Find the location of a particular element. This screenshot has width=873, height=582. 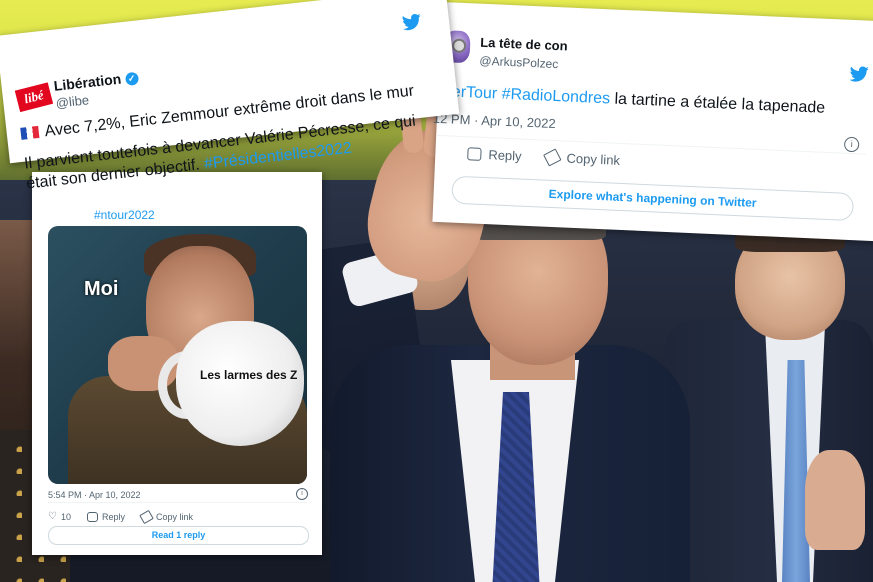

explore-twitter-button: Explore what's happening on Twitter is located at coordinates (653, 198).